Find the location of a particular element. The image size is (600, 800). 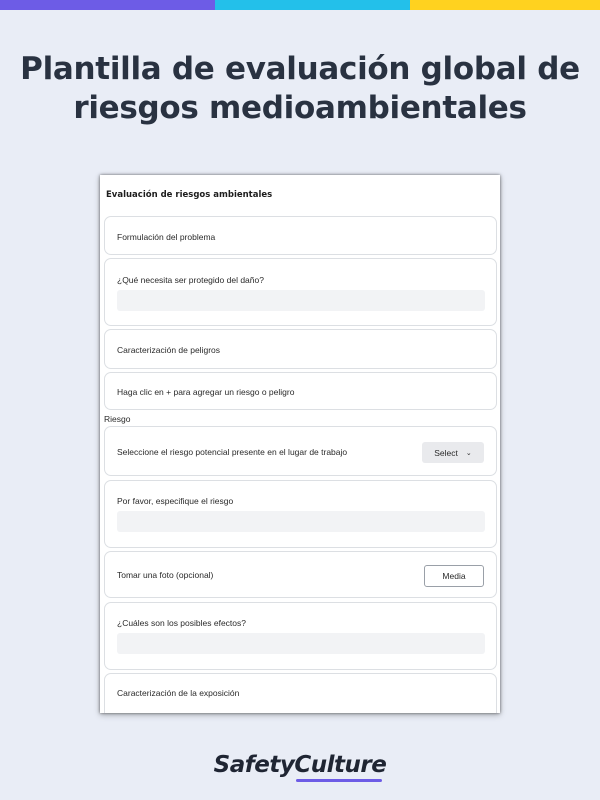

form-title: Evaluación de riesgos ambientales is located at coordinates (189, 195).